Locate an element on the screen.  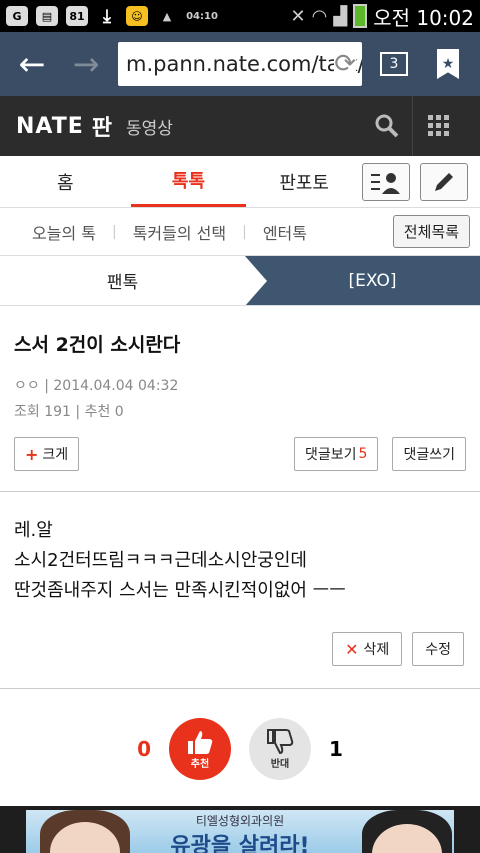
edit-actions: ✕ 삭제 수정 is located at coordinates (240, 647).